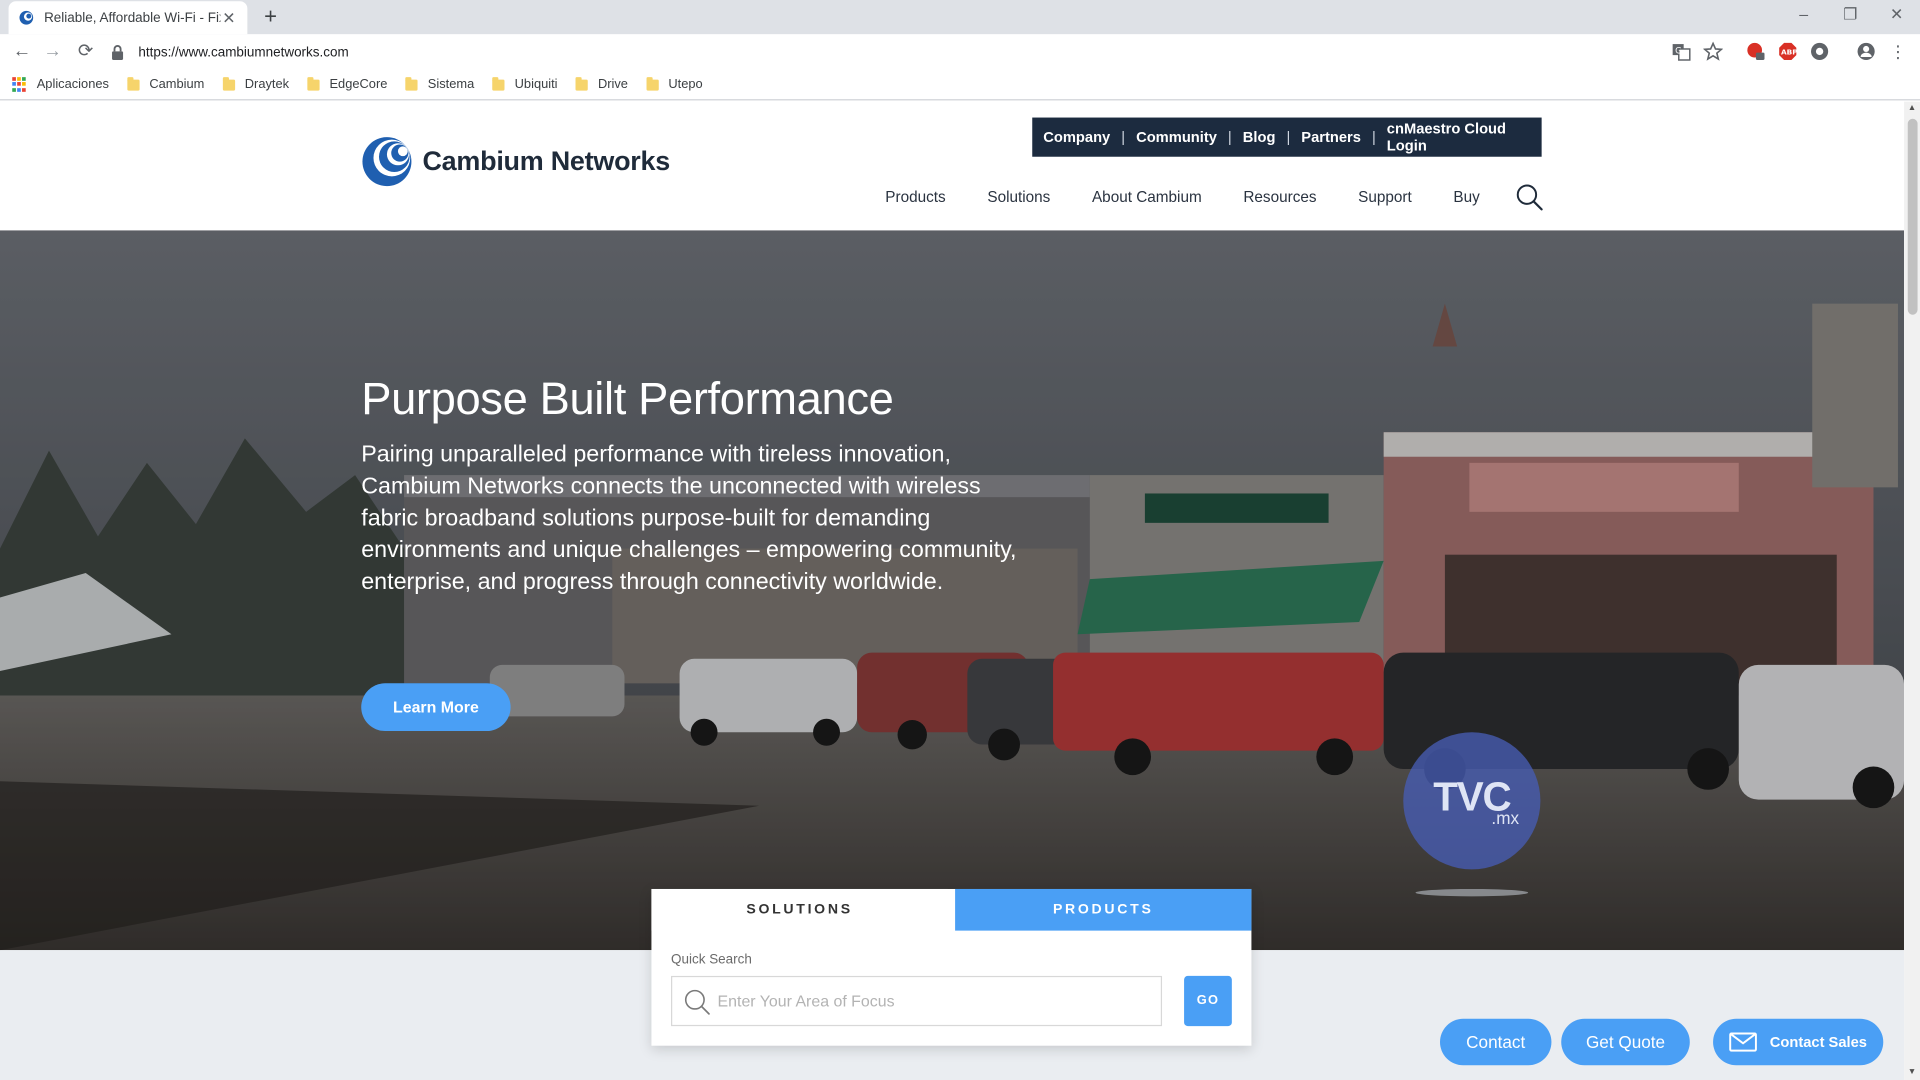 The height and width of the screenshot is (1080, 1920). Describe the element at coordinates (267, 84) in the screenshot. I see `bookmark-label: Draytek` at that location.